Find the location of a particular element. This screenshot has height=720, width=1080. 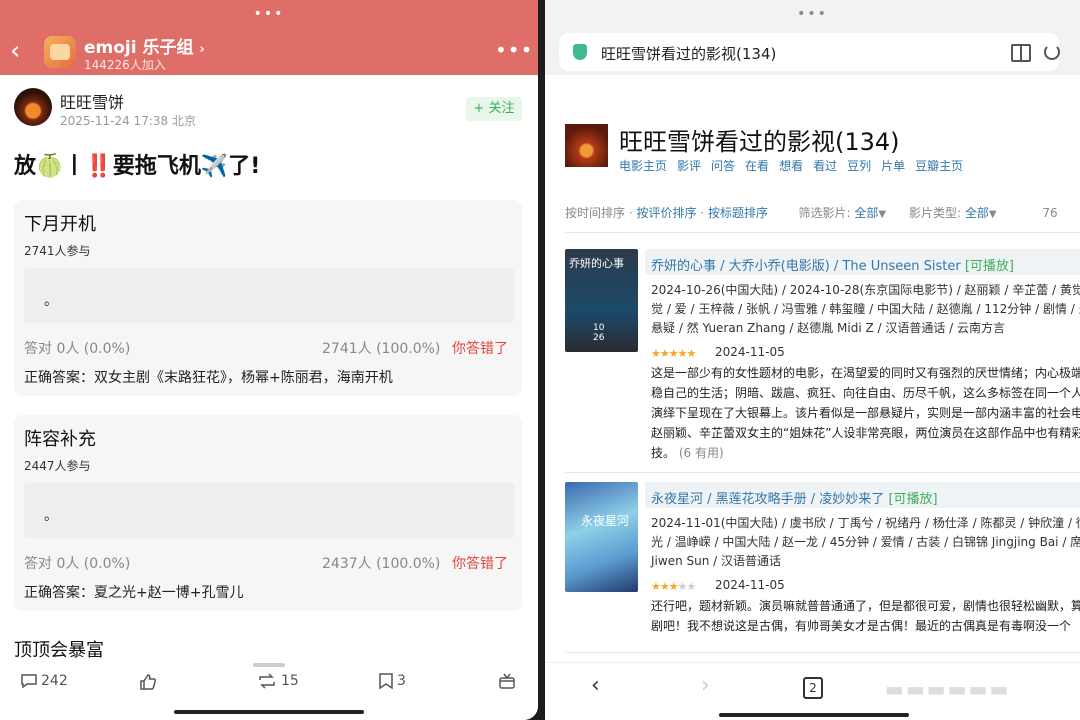

result-count: 76 is located at coordinates (1050, 213).